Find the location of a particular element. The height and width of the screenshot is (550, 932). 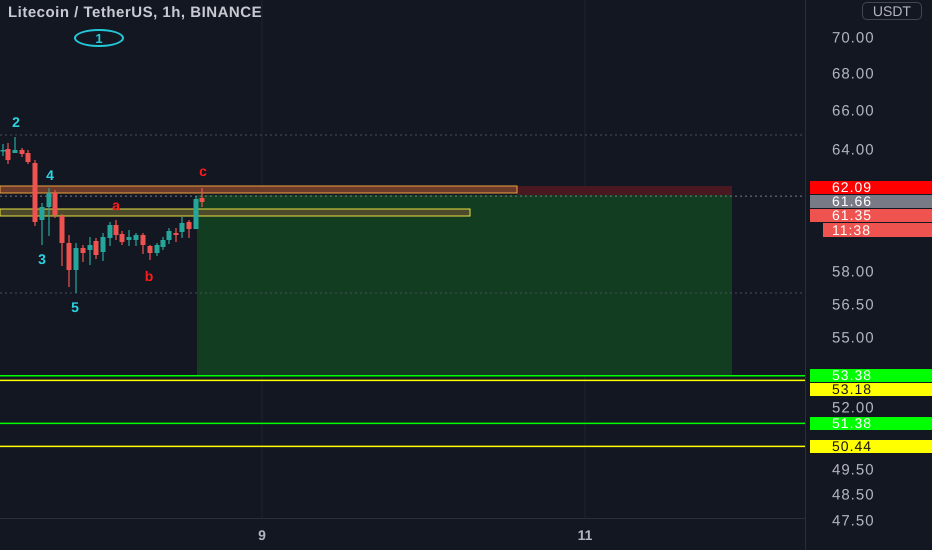

wave-label: 2 is located at coordinates (16, 122).